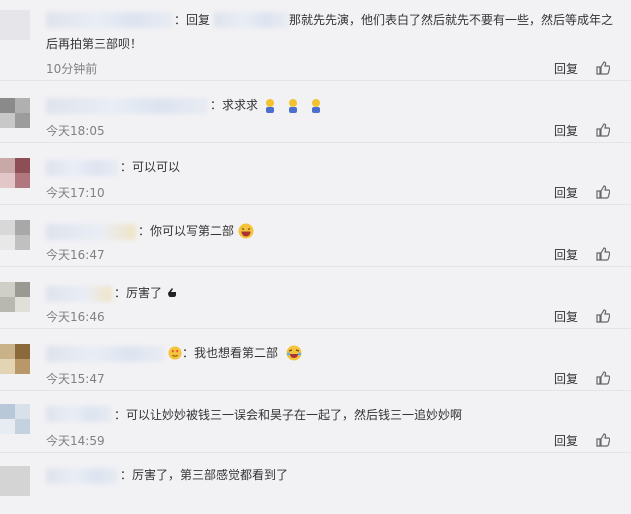  Describe the element at coordinates (150, 167) in the screenshot. I see `comment-text: ：可以可以` at that location.